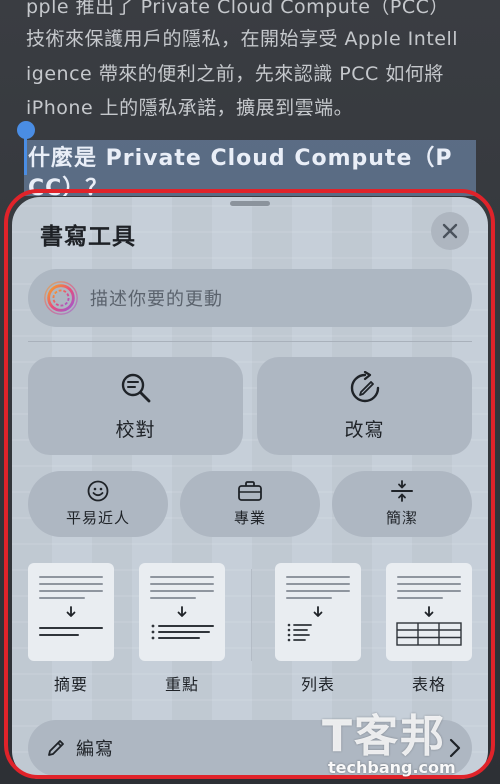 The height and width of the screenshot is (784, 500). Describe the element at coordinates (26, 130) in the screenshot. I see `selection-handle` at that location.